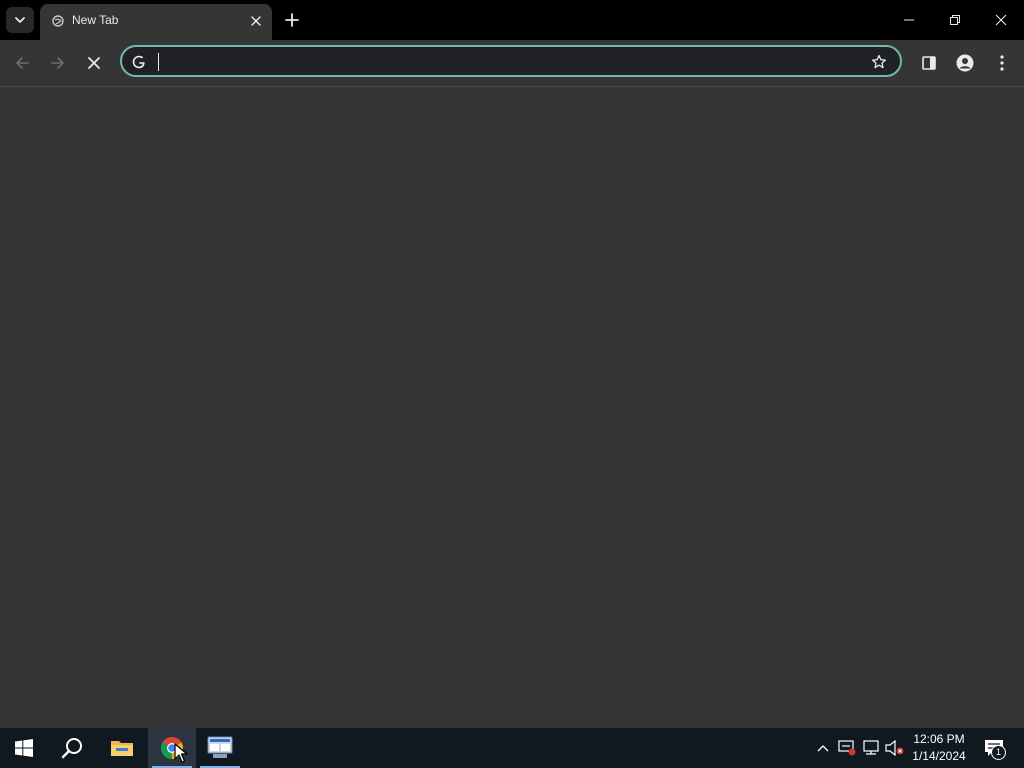 The width and height of the screenshot is (1024, 768). I want to click on tray-network, so click(871, 748).